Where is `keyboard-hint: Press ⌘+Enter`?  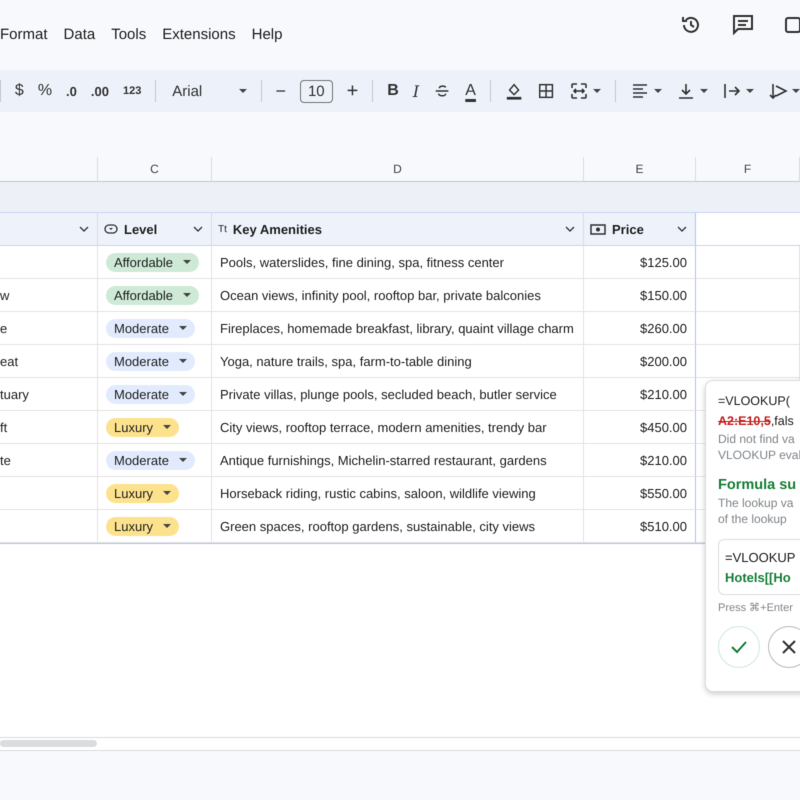
keyboard-hint: Press ⌘+Enter is located at coordinates (756, 607).